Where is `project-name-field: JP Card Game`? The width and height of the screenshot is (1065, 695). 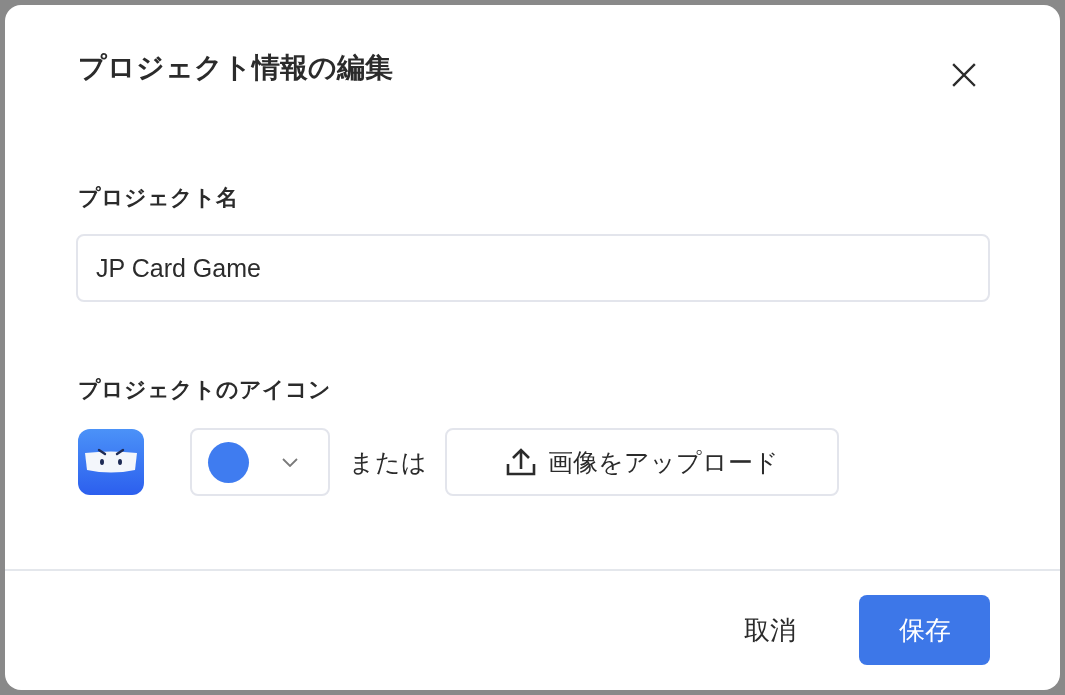
project-name-field: JP Card Game is located at coordinates (533, 268).